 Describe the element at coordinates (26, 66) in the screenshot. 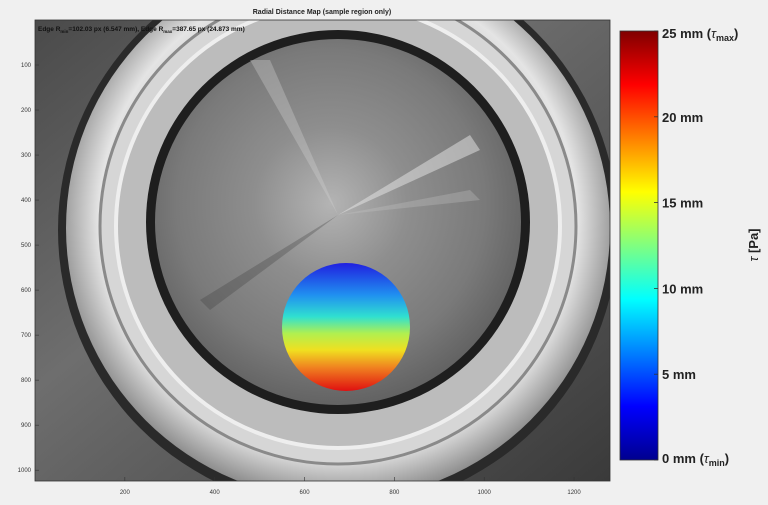

I see `y-tick-label: 100` at that location.